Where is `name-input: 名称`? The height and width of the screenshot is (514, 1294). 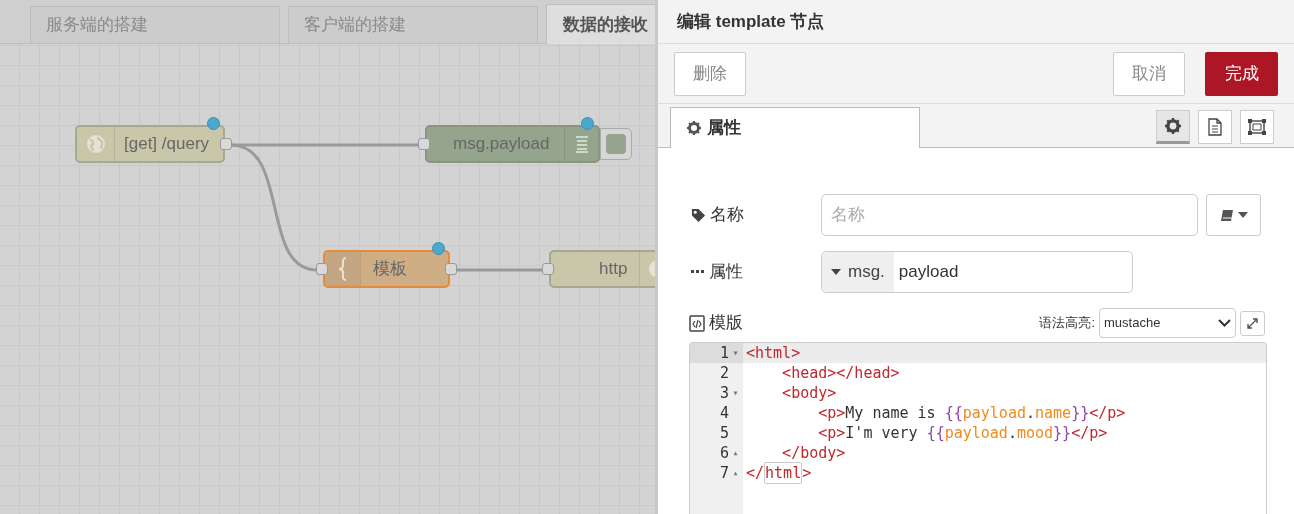
name-input: 名称 is located at coordinates (1009, 215).